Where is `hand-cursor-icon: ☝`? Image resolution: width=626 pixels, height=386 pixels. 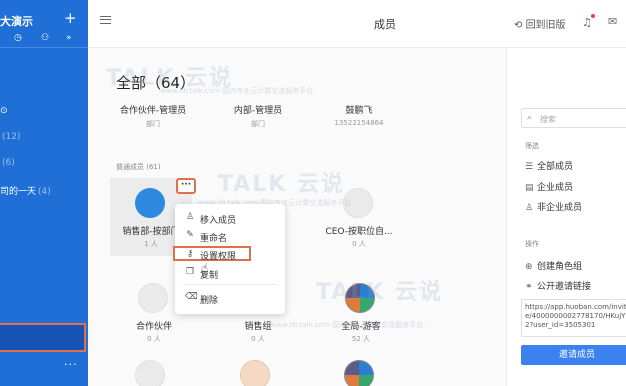 hand-cursor-icon: ☝ is located at coordinates (205, 268).